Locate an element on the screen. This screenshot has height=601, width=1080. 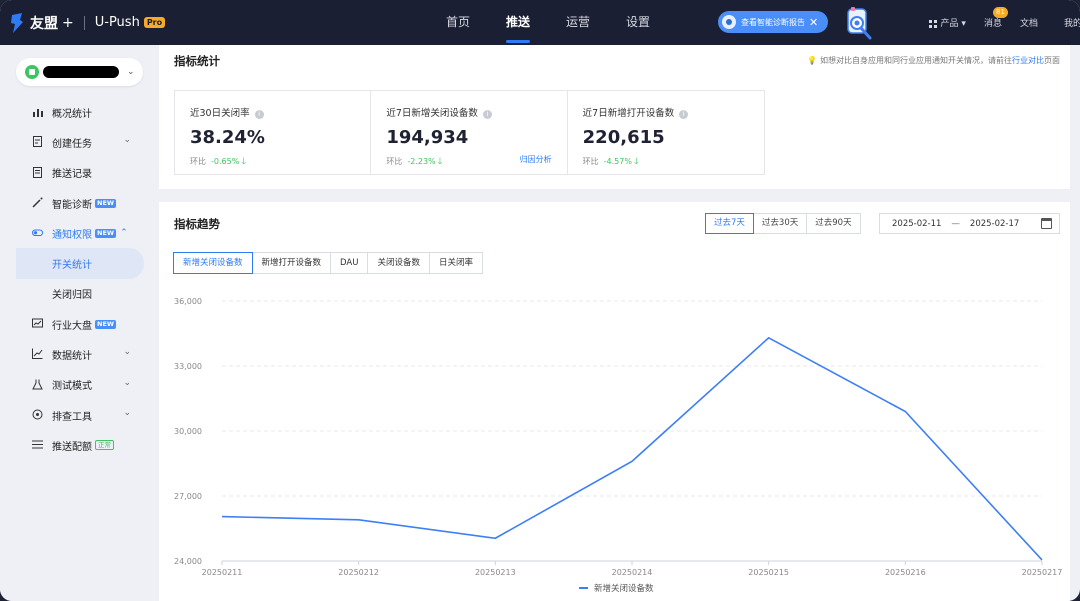
metric-tab-2: DAU is located at coordinates (349, 263).